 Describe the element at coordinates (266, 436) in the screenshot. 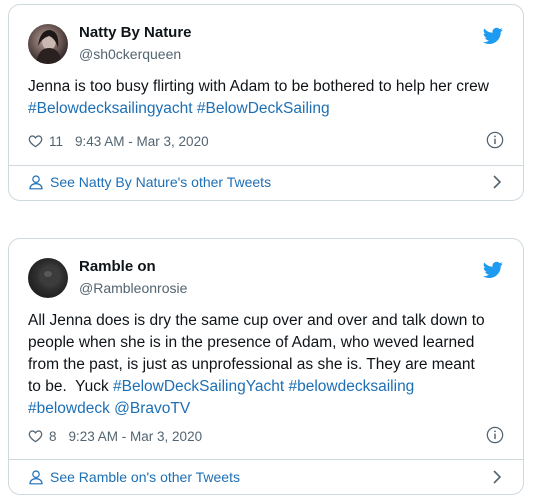

I see `tweet-meta: 8 9:23 AM - Mar 3, 2020` at that location.